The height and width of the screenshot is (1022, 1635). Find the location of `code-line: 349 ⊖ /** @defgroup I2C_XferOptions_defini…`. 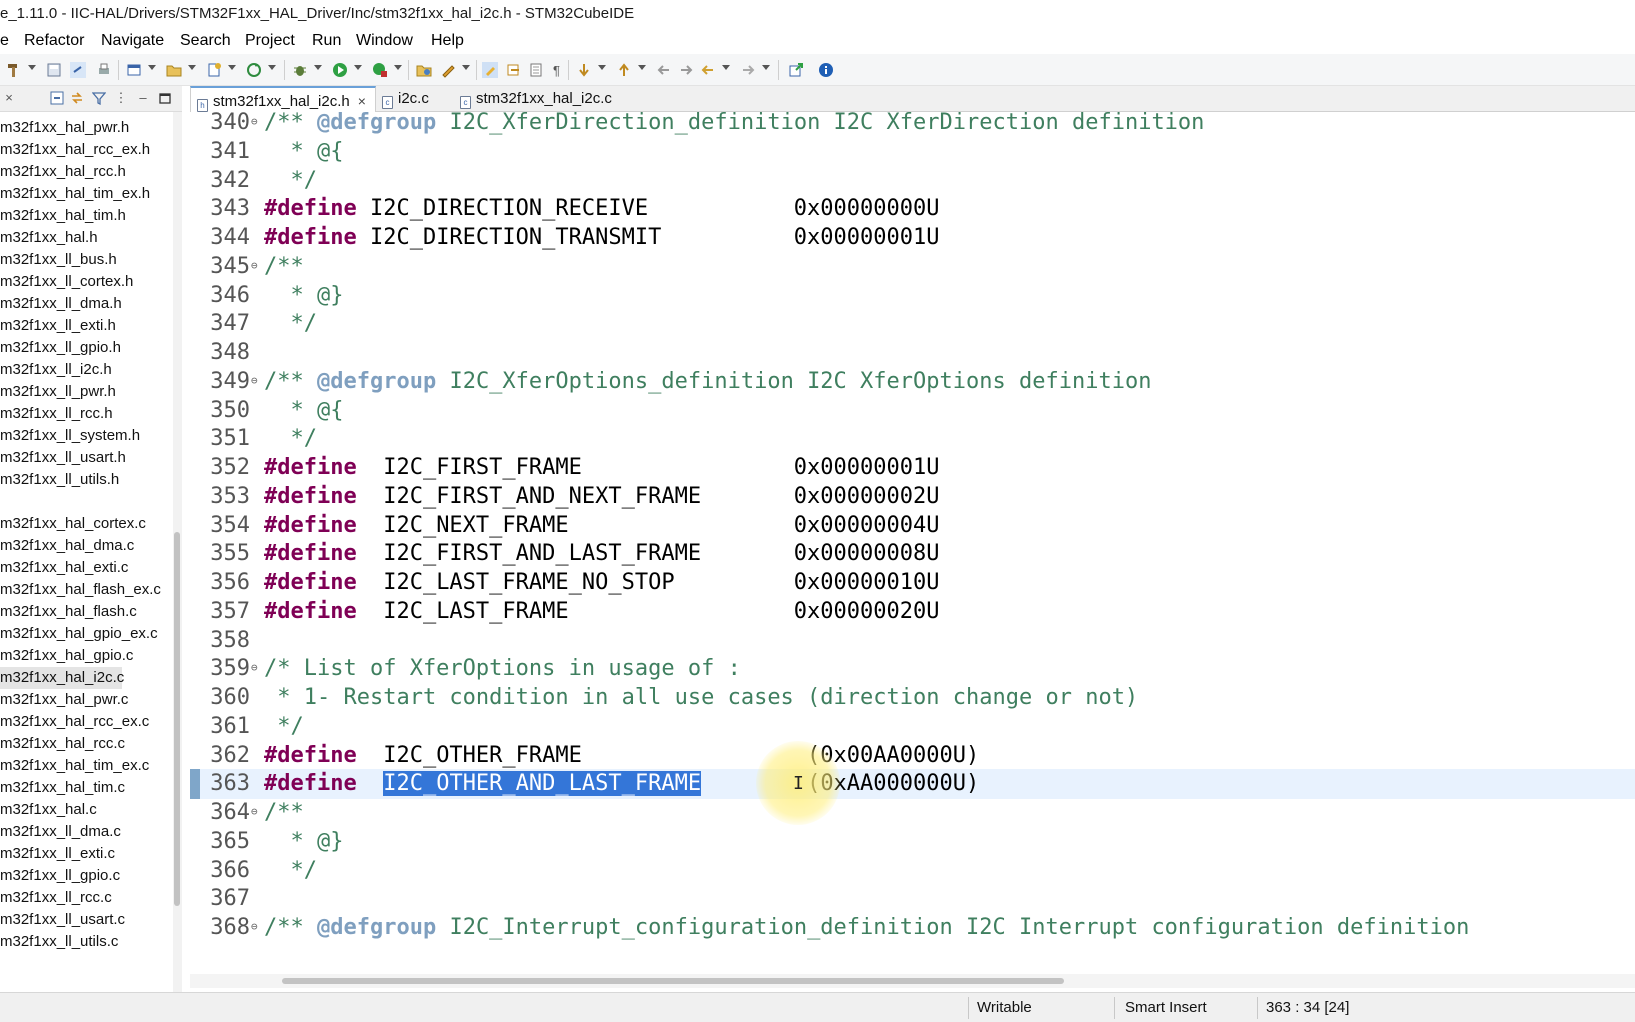

code-line: 349 ⊖ /** @defgroup I2C_XferOptions_defini… is located at coordinates (912, 382).